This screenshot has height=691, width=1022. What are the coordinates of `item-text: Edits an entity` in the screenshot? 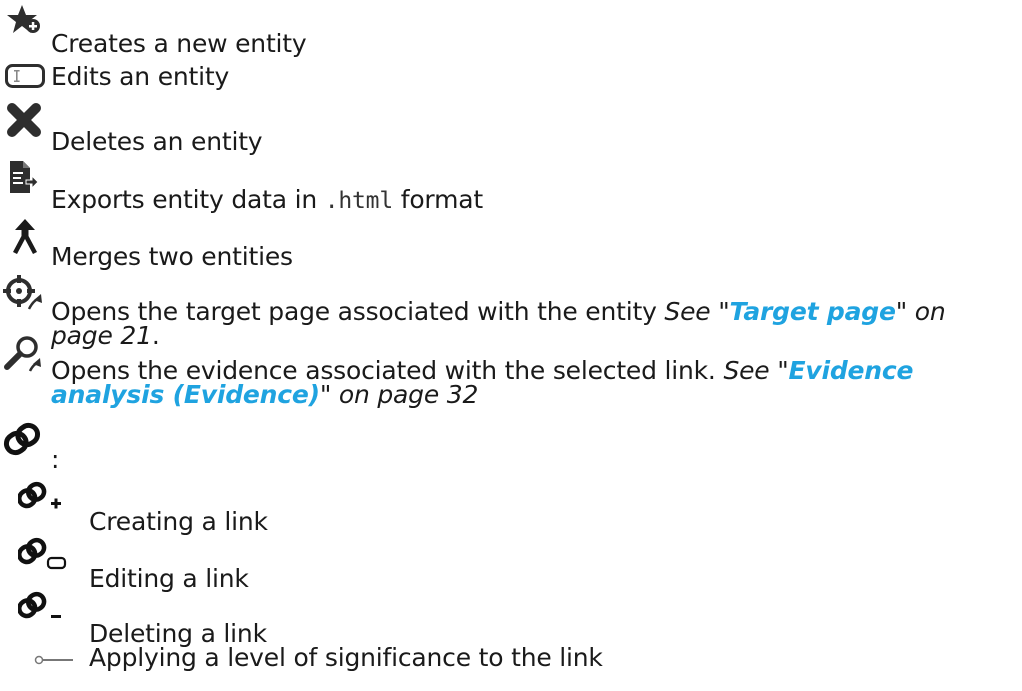 It's located at (140, 76).